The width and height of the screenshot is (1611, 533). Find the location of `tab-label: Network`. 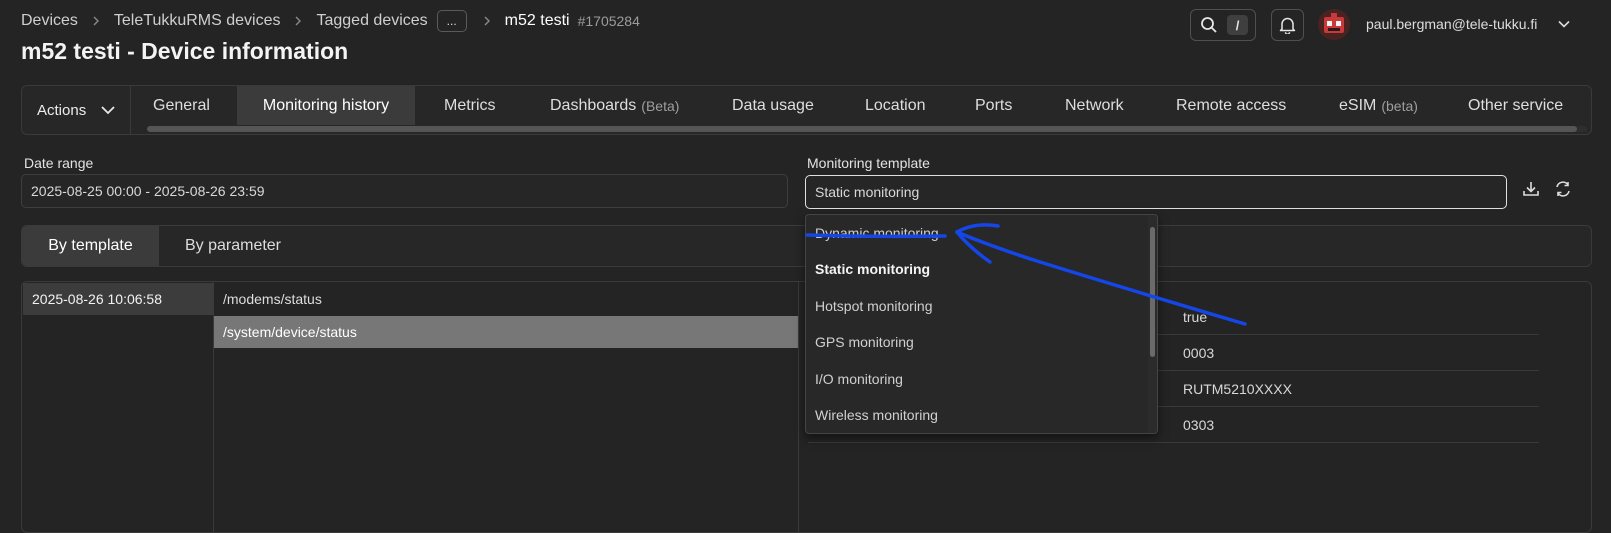

tab-label: Network is located at coordinates (1094, 105).